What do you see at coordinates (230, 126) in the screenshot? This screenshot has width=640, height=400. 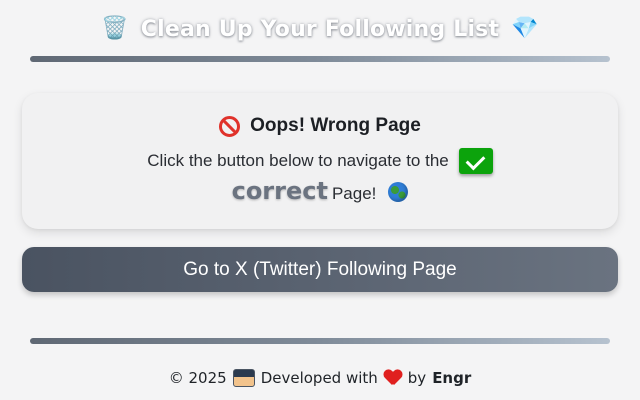 I see `no-entry-icon` at bounding box center [230, 126].